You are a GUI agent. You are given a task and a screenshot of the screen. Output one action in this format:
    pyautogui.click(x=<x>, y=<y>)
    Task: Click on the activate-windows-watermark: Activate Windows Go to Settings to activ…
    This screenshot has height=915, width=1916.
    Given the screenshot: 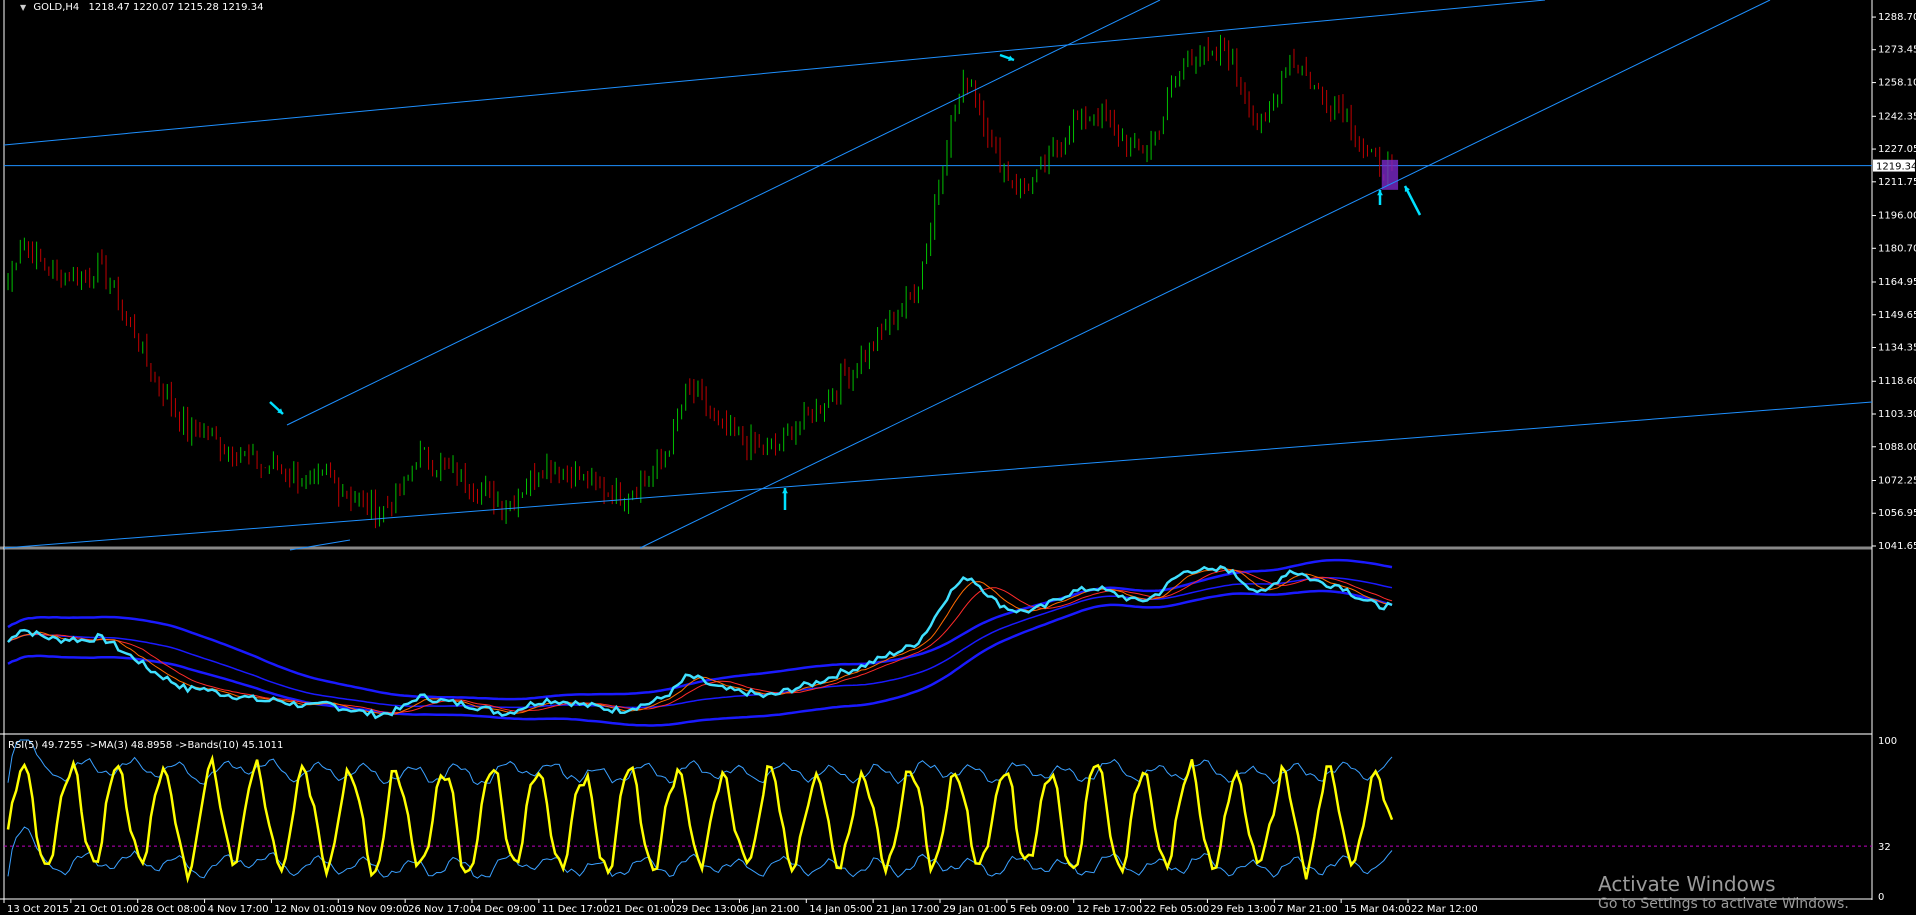 What is the action you would take?
    pyautogui.click(x=1723, y=892)
    